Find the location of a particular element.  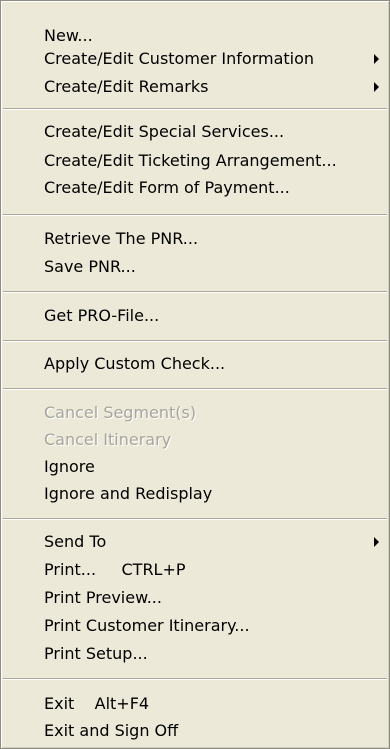

menu-item-ignore-and-redisplay: Ignore and Redisplay is located at coordinates (211, 494).